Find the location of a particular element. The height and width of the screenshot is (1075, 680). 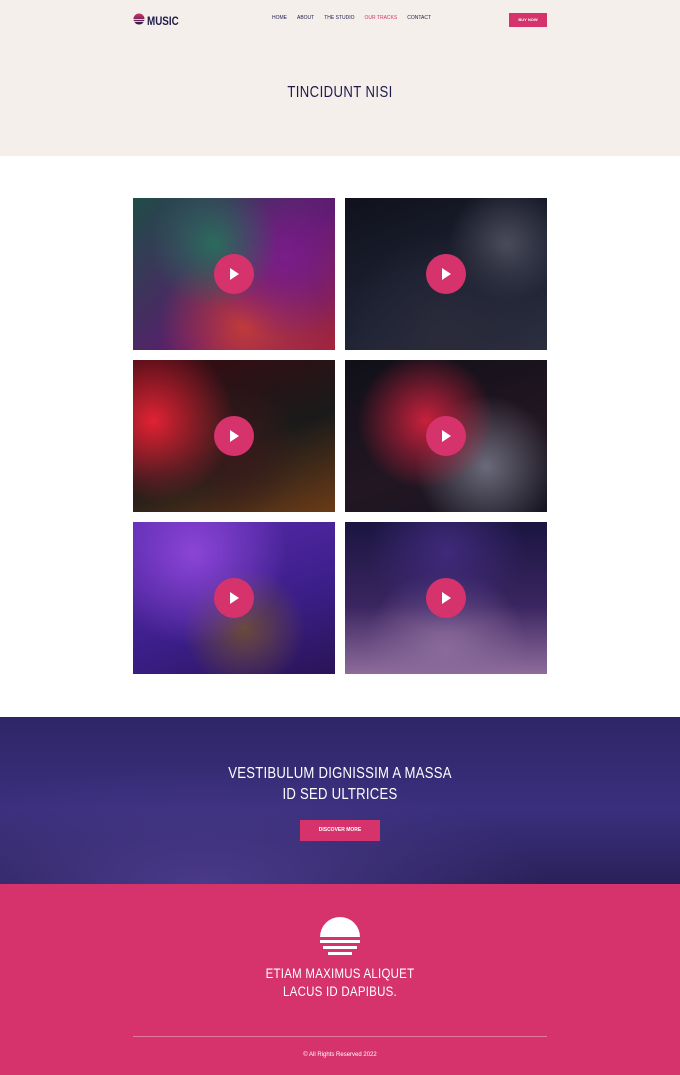

nav-about: ABOUT is located at coordinates (305, 18).